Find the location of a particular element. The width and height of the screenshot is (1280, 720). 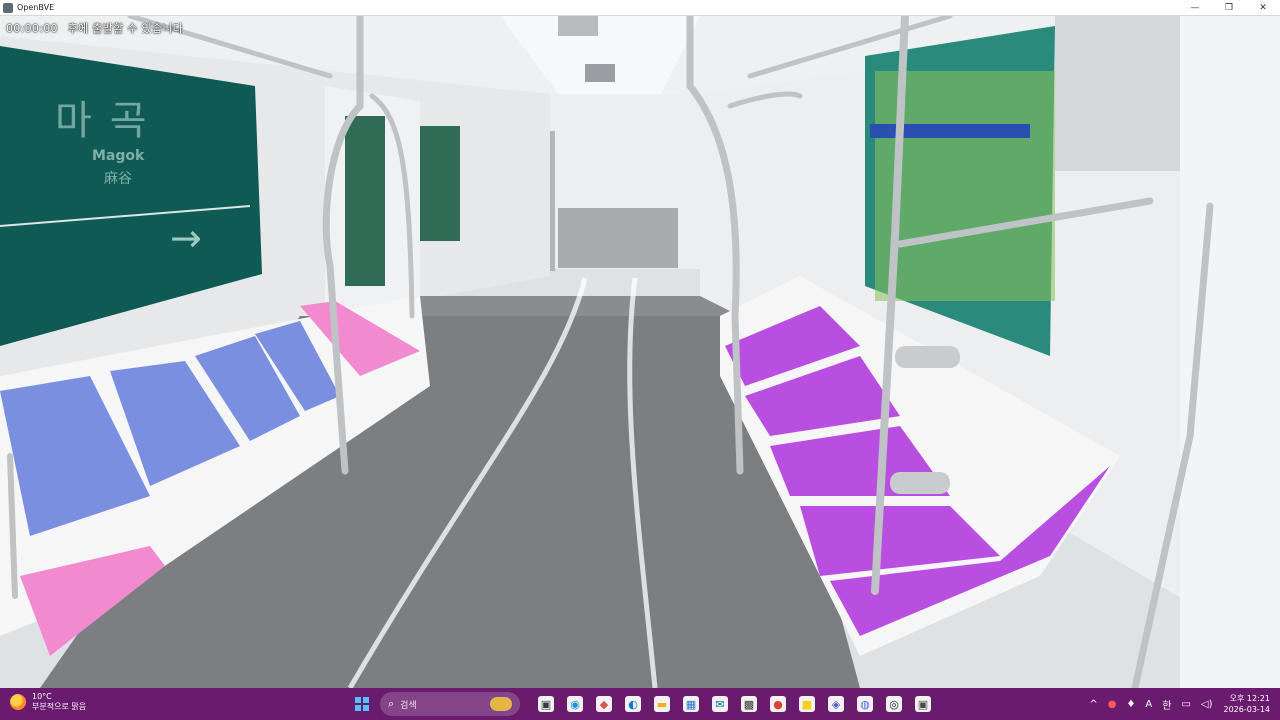

app-multicolor-icon: ◆ is located at coordinates (604, 704).